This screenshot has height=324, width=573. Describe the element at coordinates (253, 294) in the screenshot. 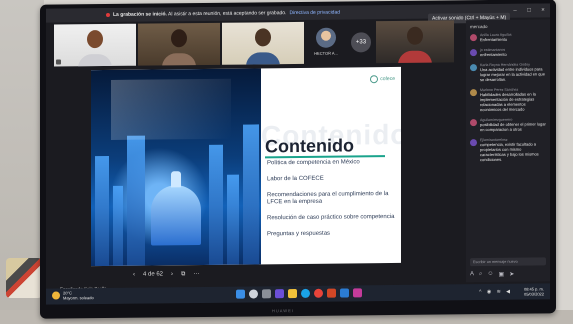

I see `search-icon` at that location.